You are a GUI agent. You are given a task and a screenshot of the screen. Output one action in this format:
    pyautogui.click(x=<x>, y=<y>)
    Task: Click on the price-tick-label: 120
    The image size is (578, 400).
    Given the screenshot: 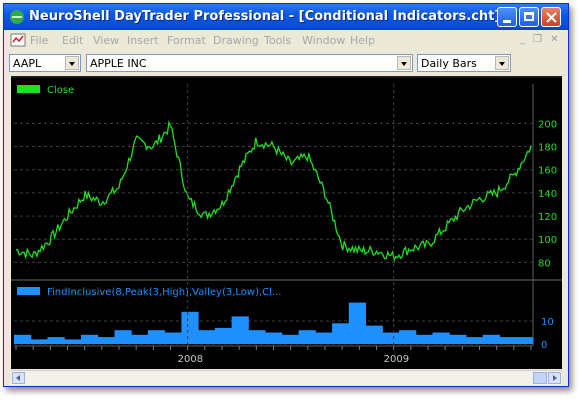 What is the action you would take?
    pyautogui.click(x=547, y=217)
    